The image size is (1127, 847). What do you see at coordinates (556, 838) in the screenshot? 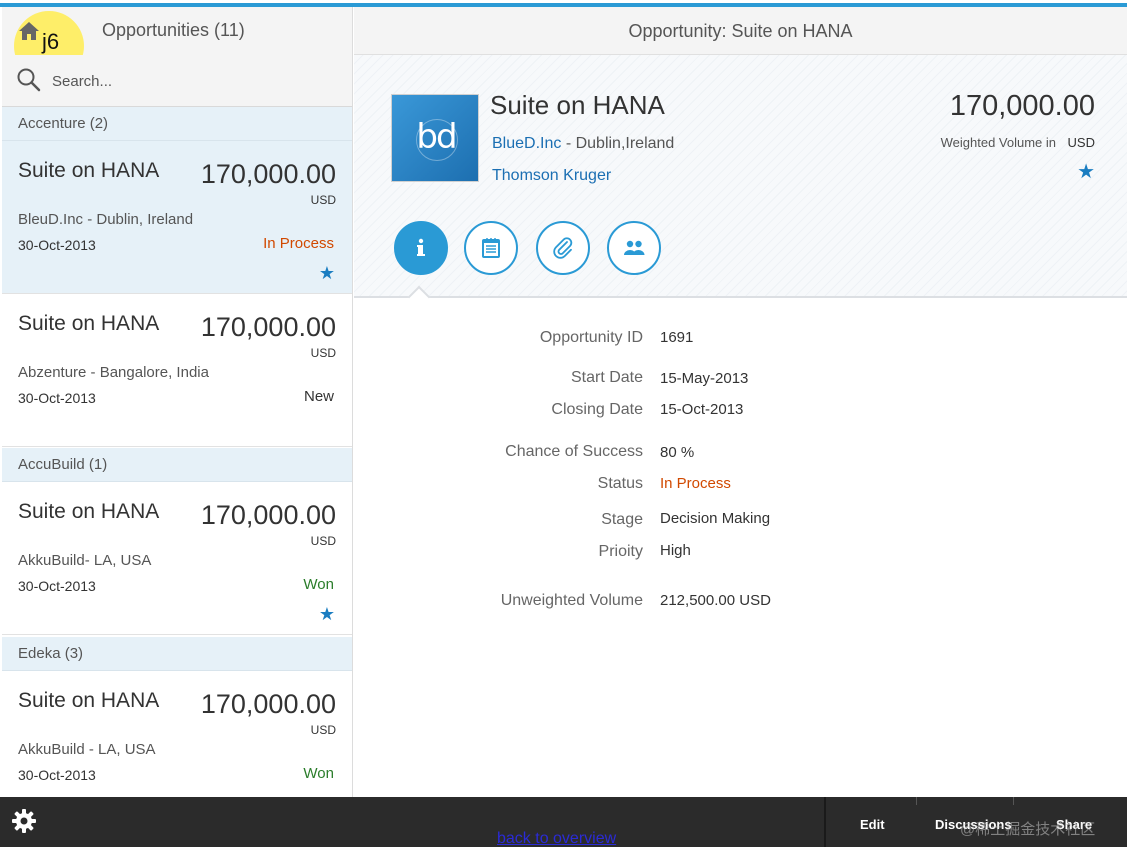
I see `back-to-overview-link: back to overview` at bounding box center [556, 838].